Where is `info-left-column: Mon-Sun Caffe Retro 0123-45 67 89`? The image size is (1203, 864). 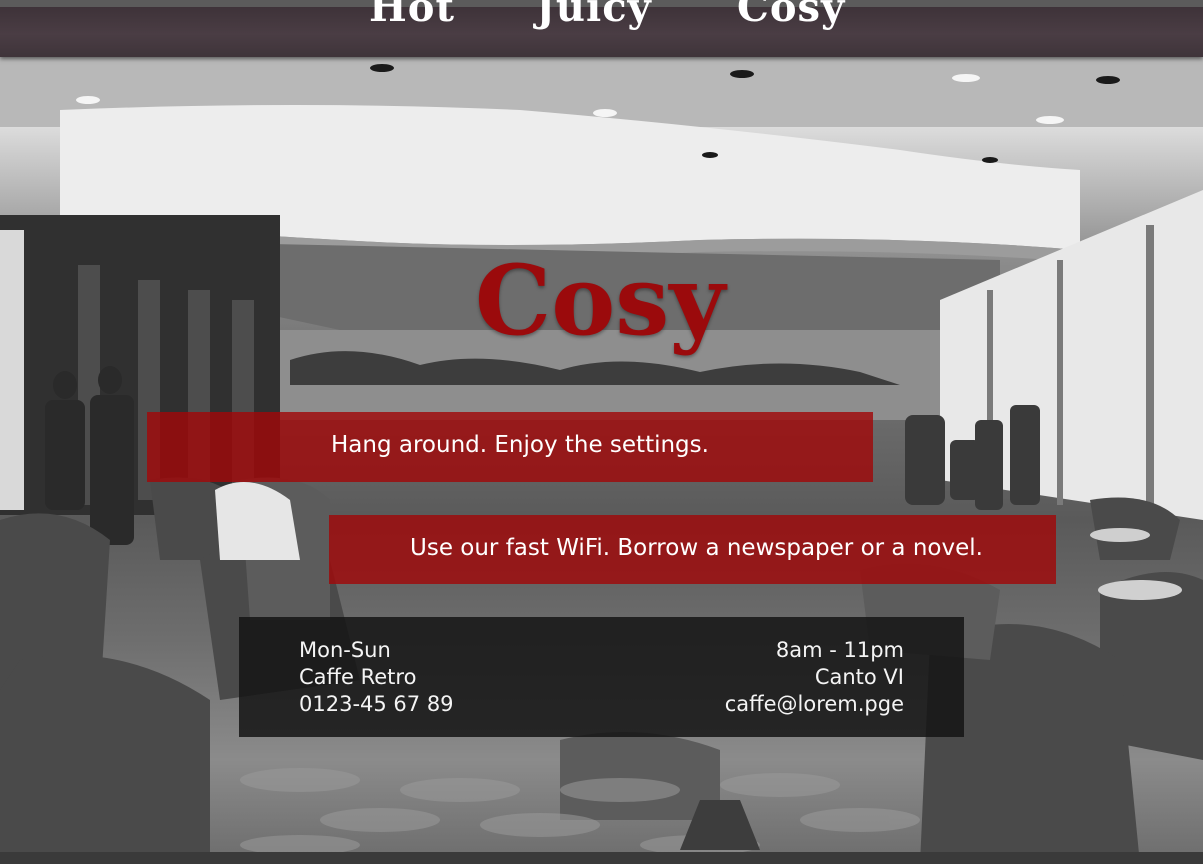 info-left-column: Mon-Sun Caffe Retro 0123-45 67 89 is located at coordinates (376, 677).